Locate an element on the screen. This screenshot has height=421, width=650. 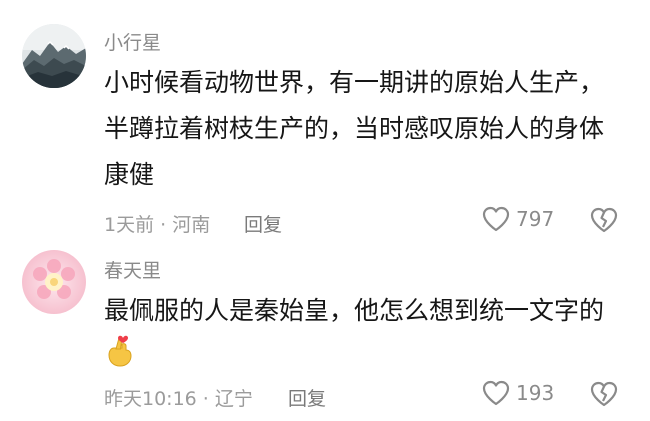
like-button: 797 is located at coordinates (518, 219).